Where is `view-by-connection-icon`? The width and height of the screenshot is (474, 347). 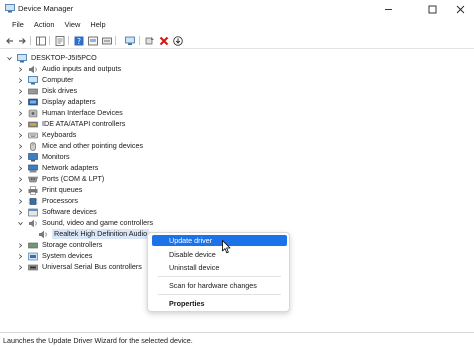
view-by-connection-icon is located at coordinates (106, 40).